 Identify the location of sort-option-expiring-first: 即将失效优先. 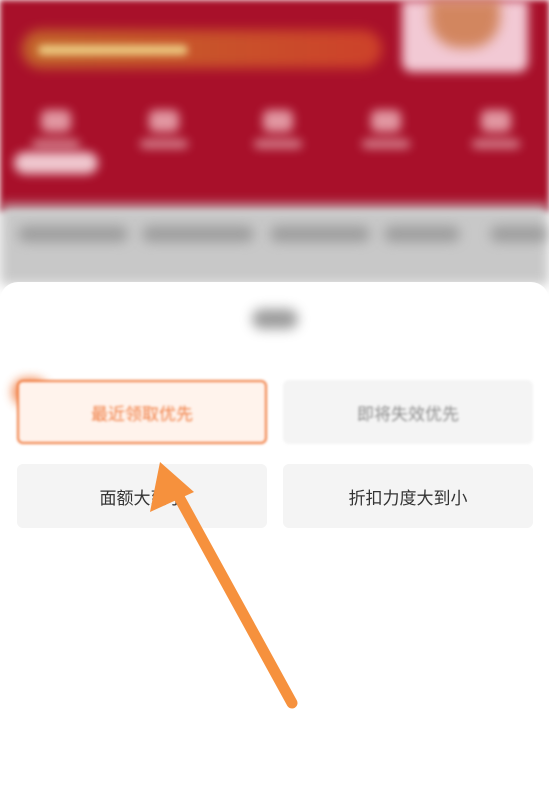
(408, 412).